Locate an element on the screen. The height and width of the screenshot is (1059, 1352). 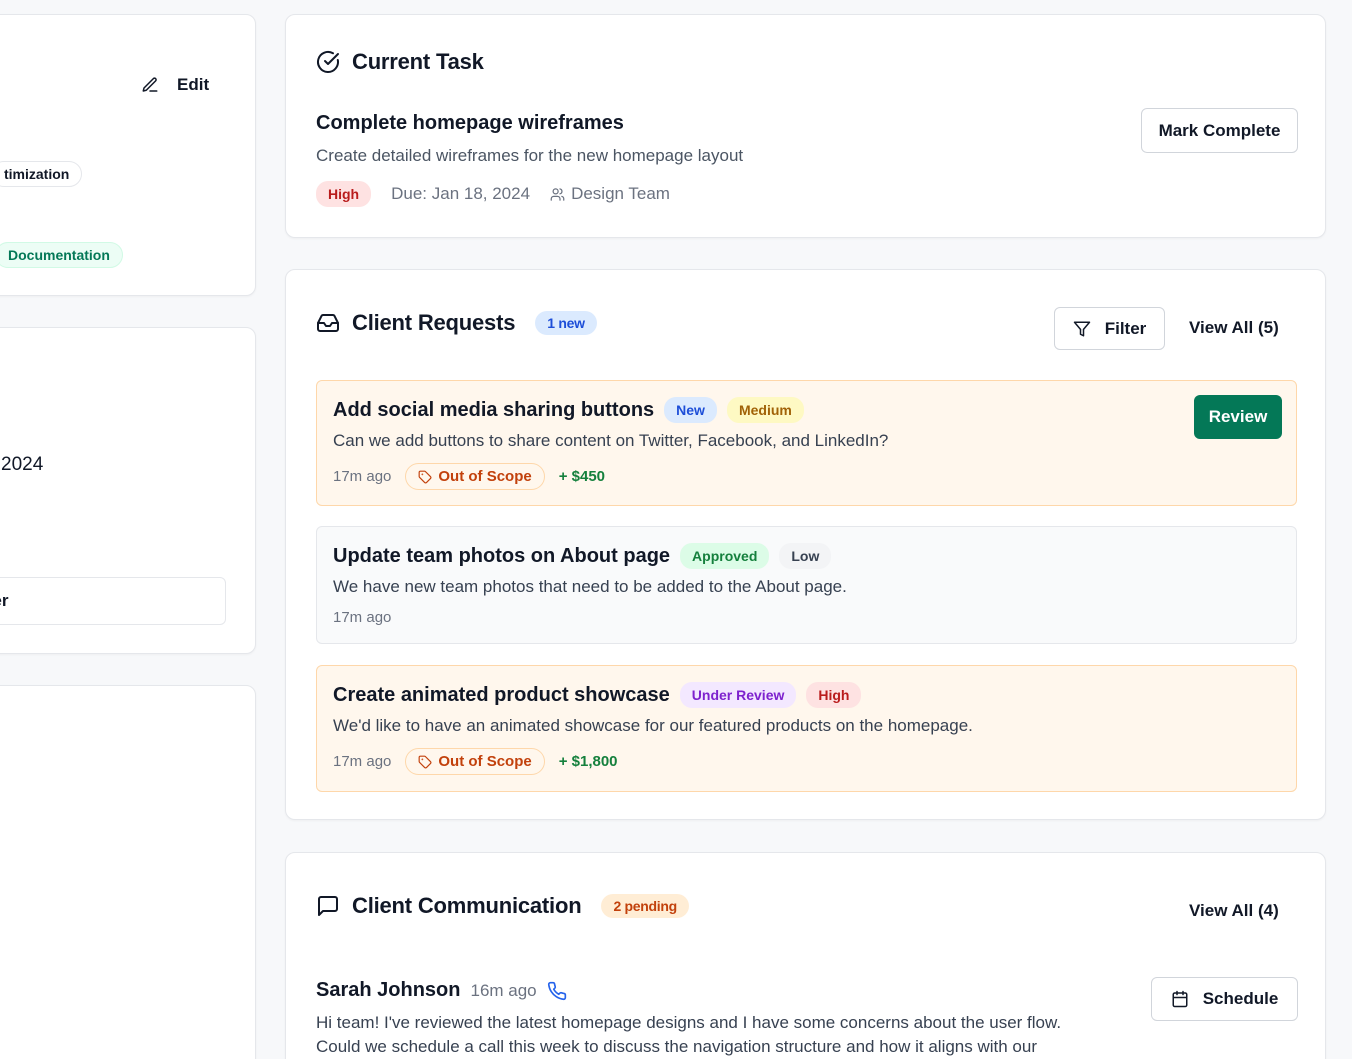
check-circle-icon is located at coordinates (328, 62).